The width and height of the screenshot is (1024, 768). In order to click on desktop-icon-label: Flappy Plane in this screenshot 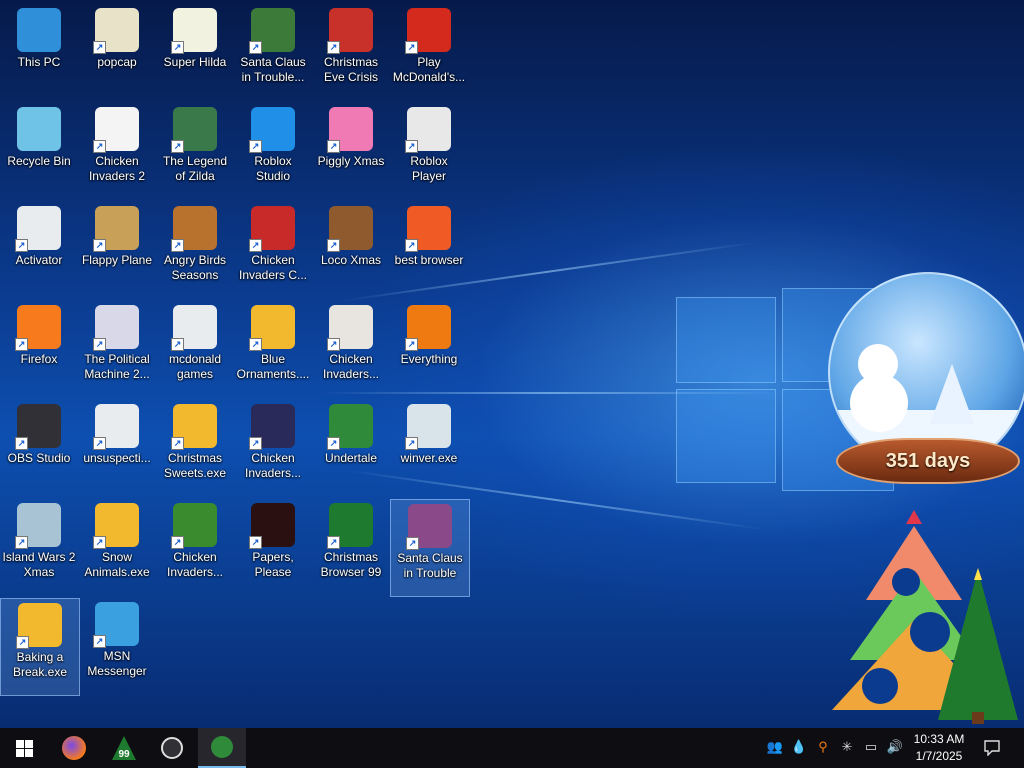, I will do `click(117, 260)`.